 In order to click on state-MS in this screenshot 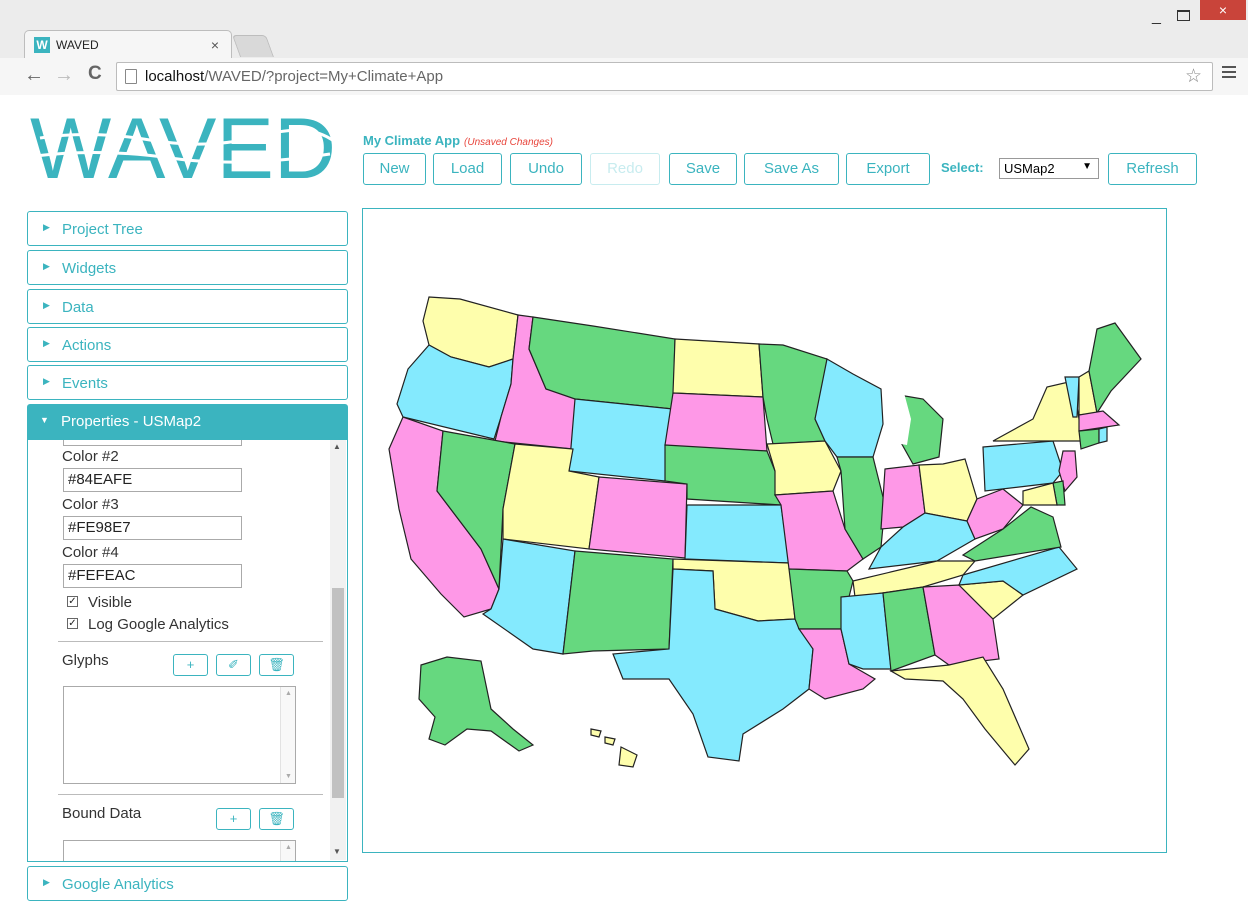, I will do `click(866, 631)`.